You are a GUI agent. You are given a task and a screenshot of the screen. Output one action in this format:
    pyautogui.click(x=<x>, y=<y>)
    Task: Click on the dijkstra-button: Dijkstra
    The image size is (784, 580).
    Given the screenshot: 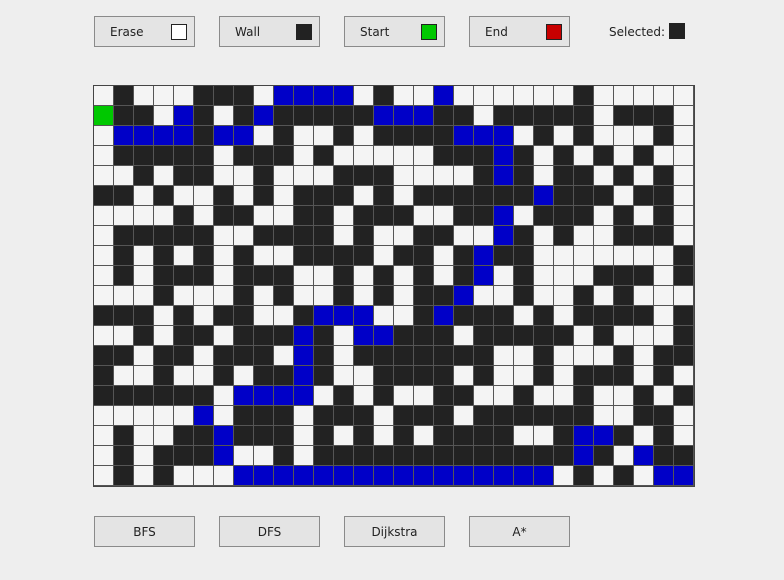 What is the action you would take?
    pyautogui.click(x=394, y=531)
    